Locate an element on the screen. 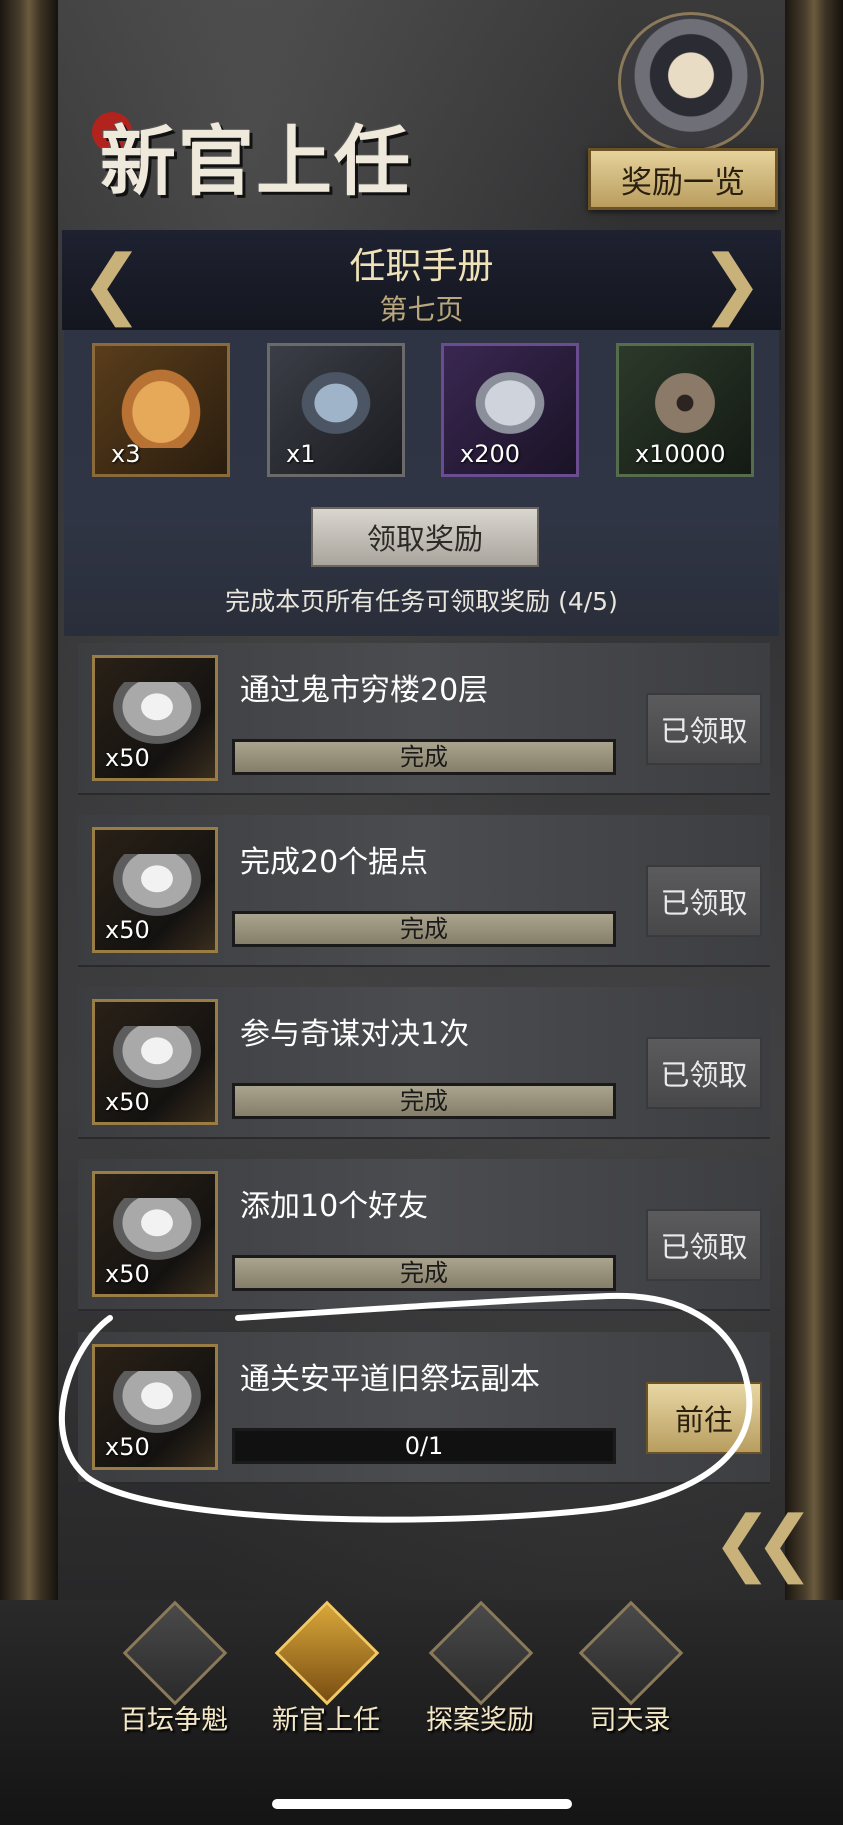 The width and height of the screenshot is (843, 1825). pouch-icon is located at coordinates (161, 403).